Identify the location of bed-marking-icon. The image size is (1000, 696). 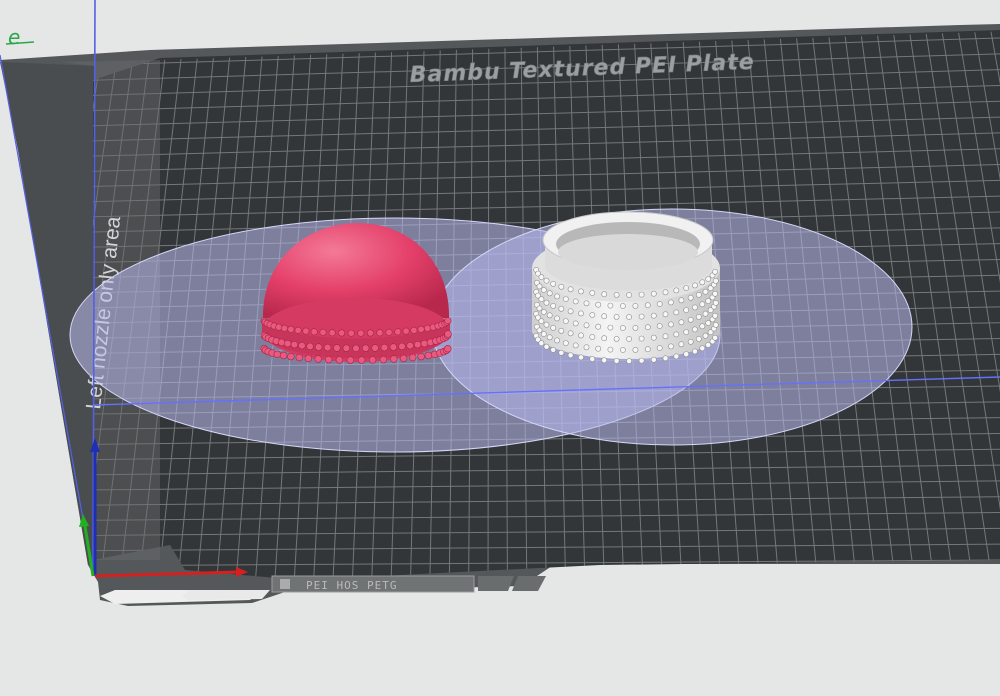
(285, 584).